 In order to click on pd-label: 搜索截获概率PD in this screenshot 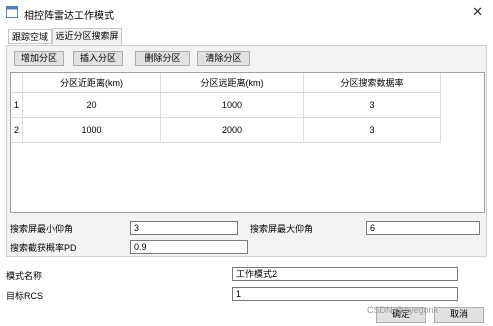, I will do `click(43, 248)`.